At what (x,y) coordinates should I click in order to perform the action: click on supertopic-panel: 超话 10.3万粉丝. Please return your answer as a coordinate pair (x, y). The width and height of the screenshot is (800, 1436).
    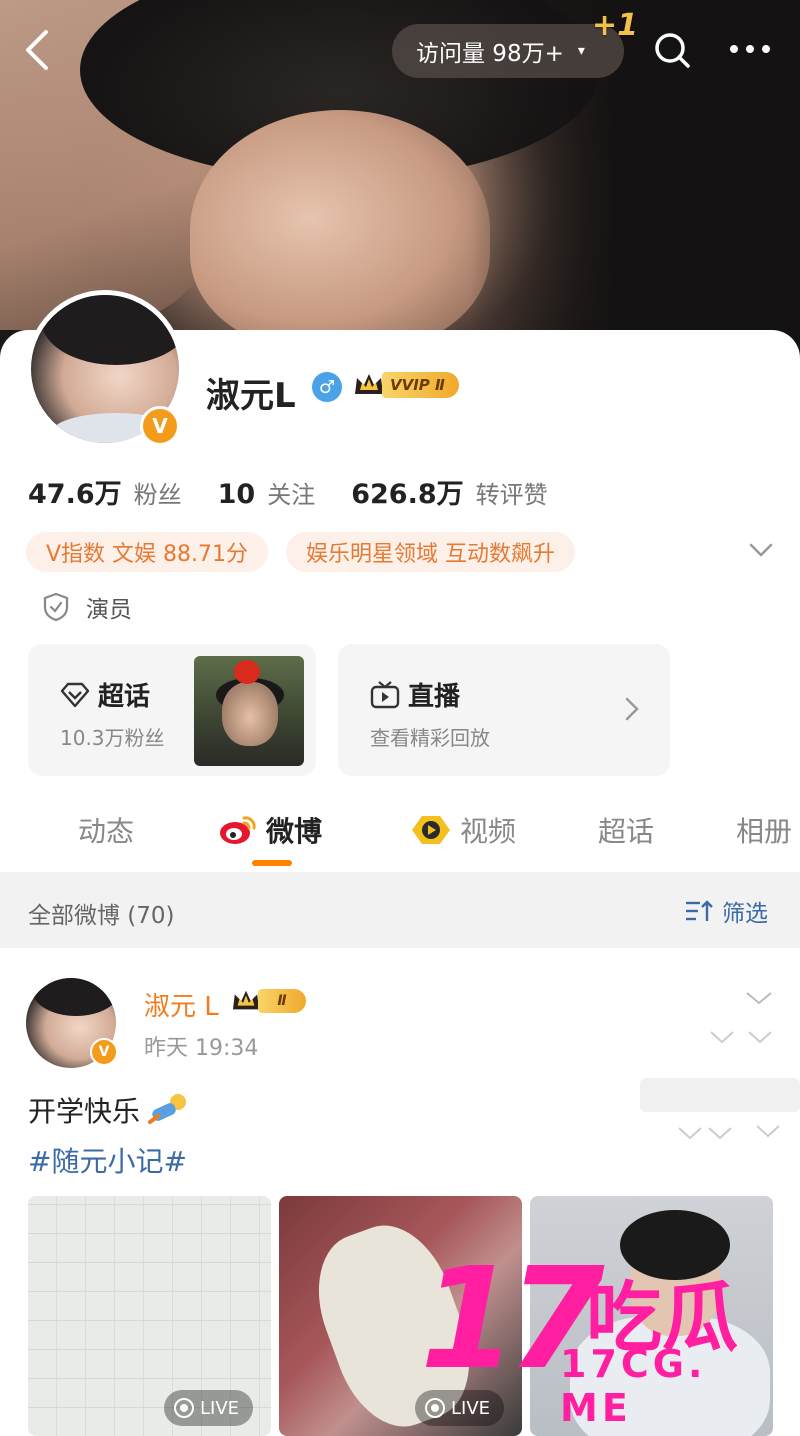
    Looking at the image, I should click on (172, 710).